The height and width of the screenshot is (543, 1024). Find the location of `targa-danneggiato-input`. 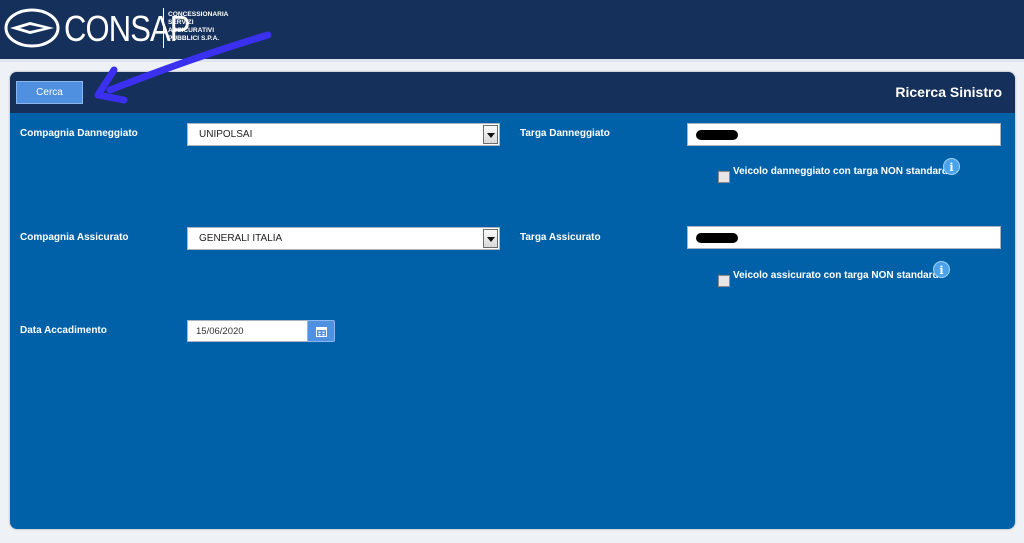

targa-danneggiato-input is located at coordinates (844, 134).